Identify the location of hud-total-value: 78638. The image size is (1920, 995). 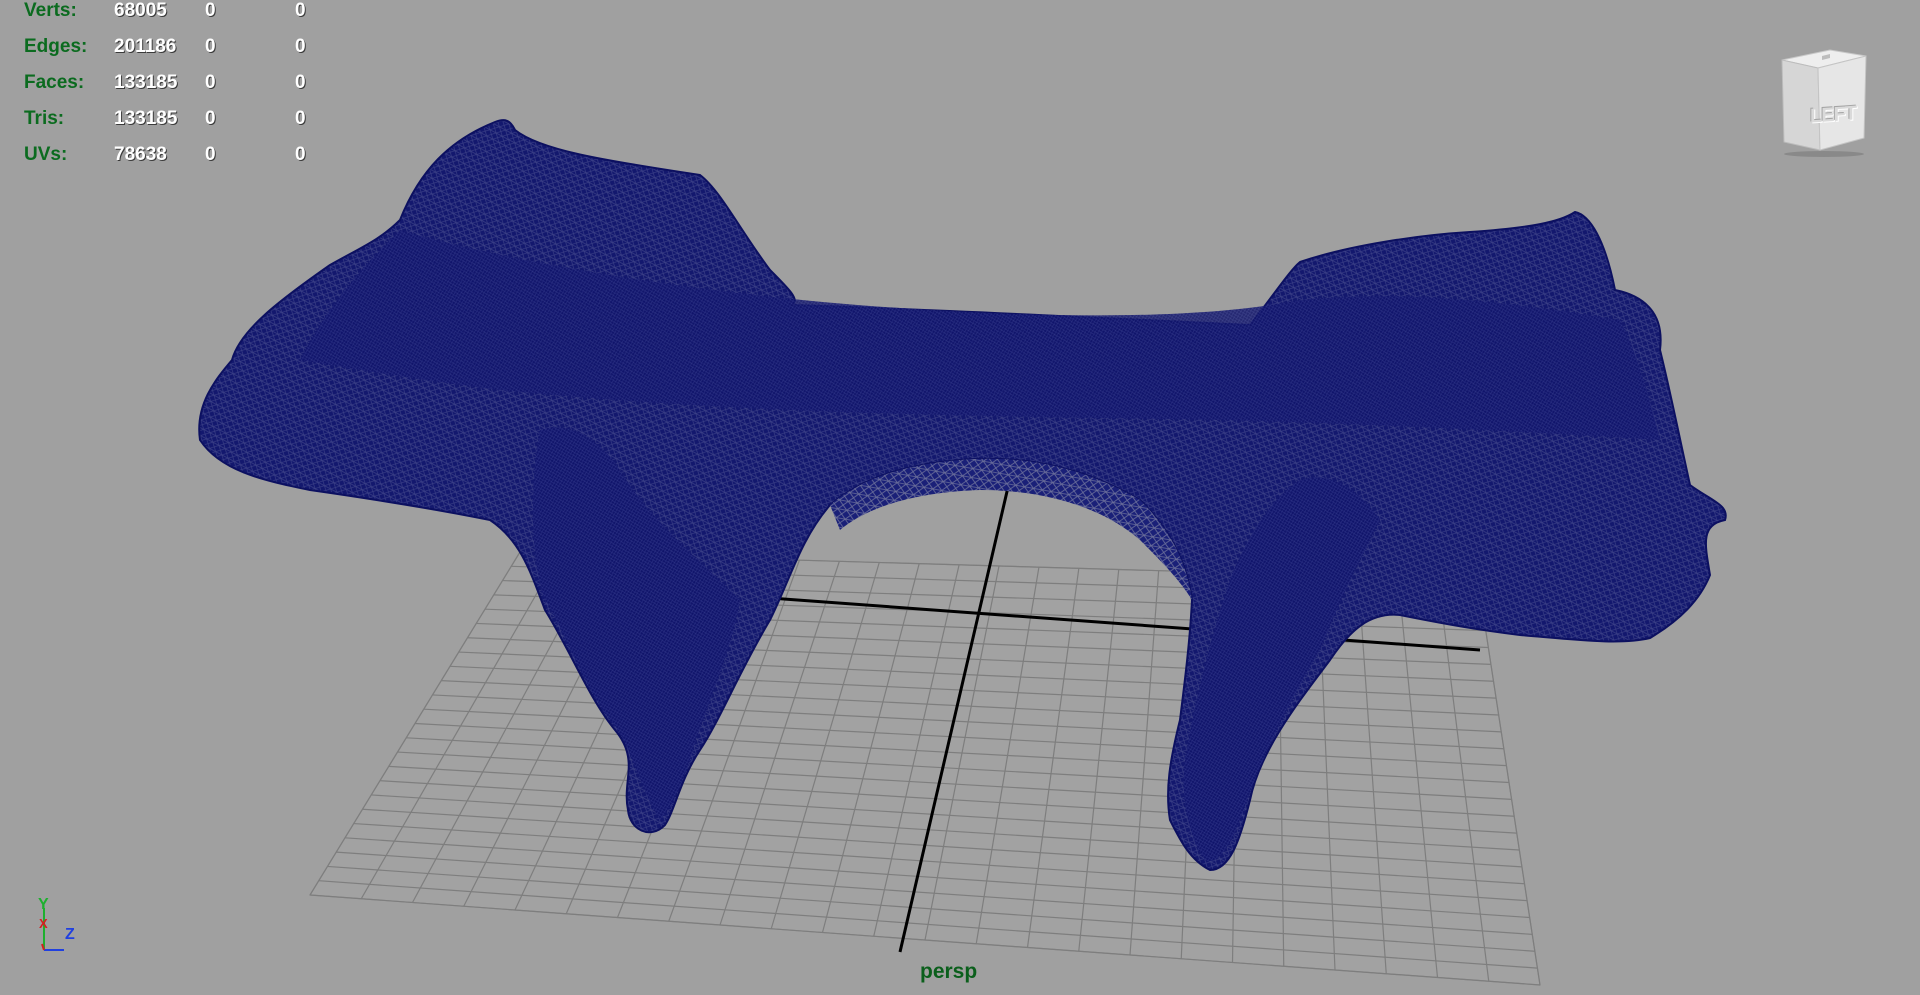
(140, 154).